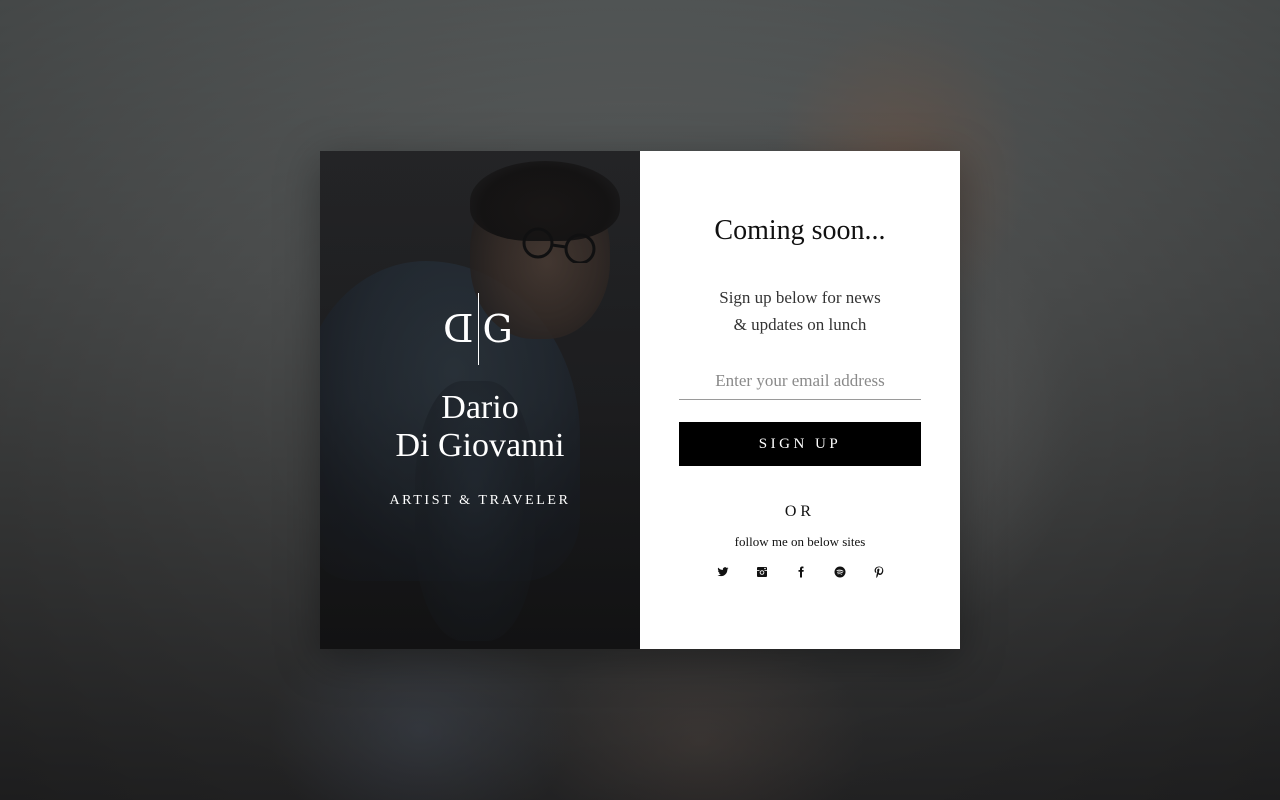 The image size is (1280, 800). I want to click on profile-tagline: ARTIST & TRAVELER, so click(480, 500).